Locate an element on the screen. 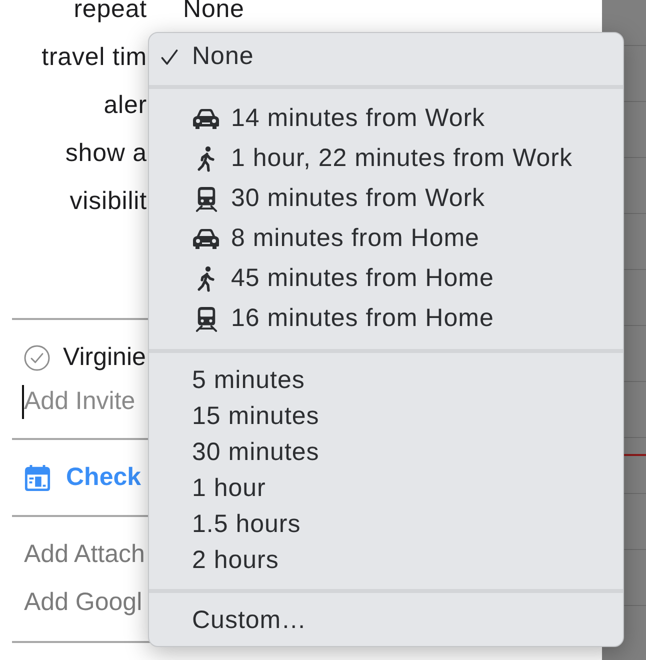 This screenshot has width=646, height=660. text-cursor is located at coordinates (23, 402).